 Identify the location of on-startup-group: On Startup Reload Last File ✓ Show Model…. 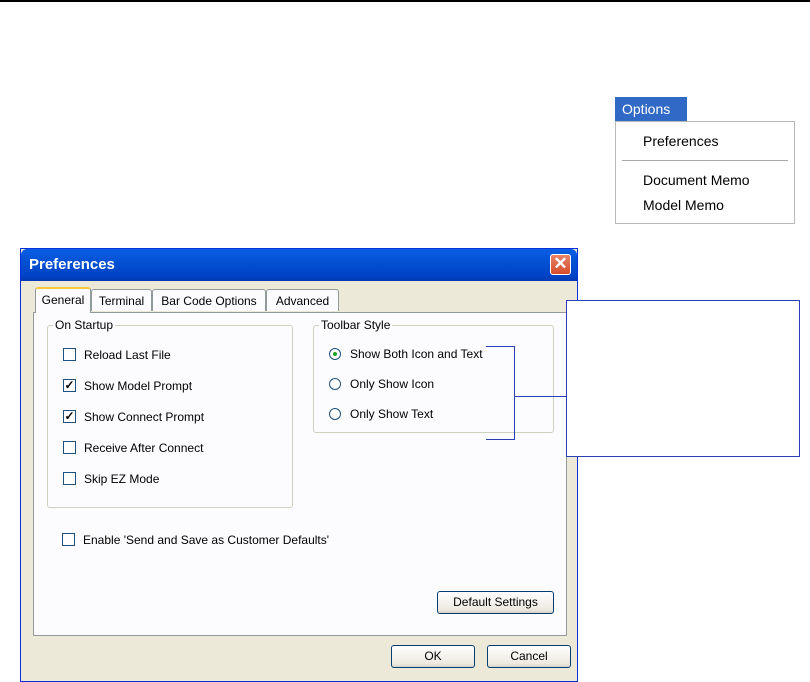
(170, 413).